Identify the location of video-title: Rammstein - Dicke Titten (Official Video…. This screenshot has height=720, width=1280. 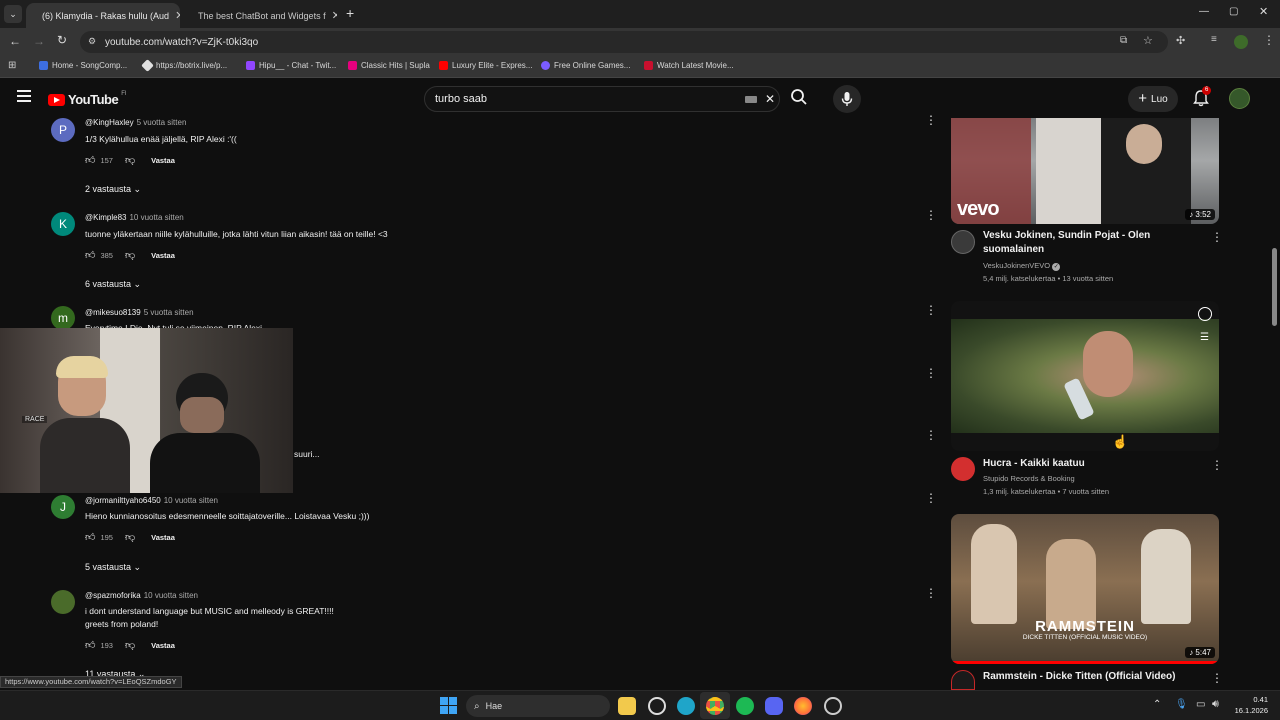
(1098, 677).